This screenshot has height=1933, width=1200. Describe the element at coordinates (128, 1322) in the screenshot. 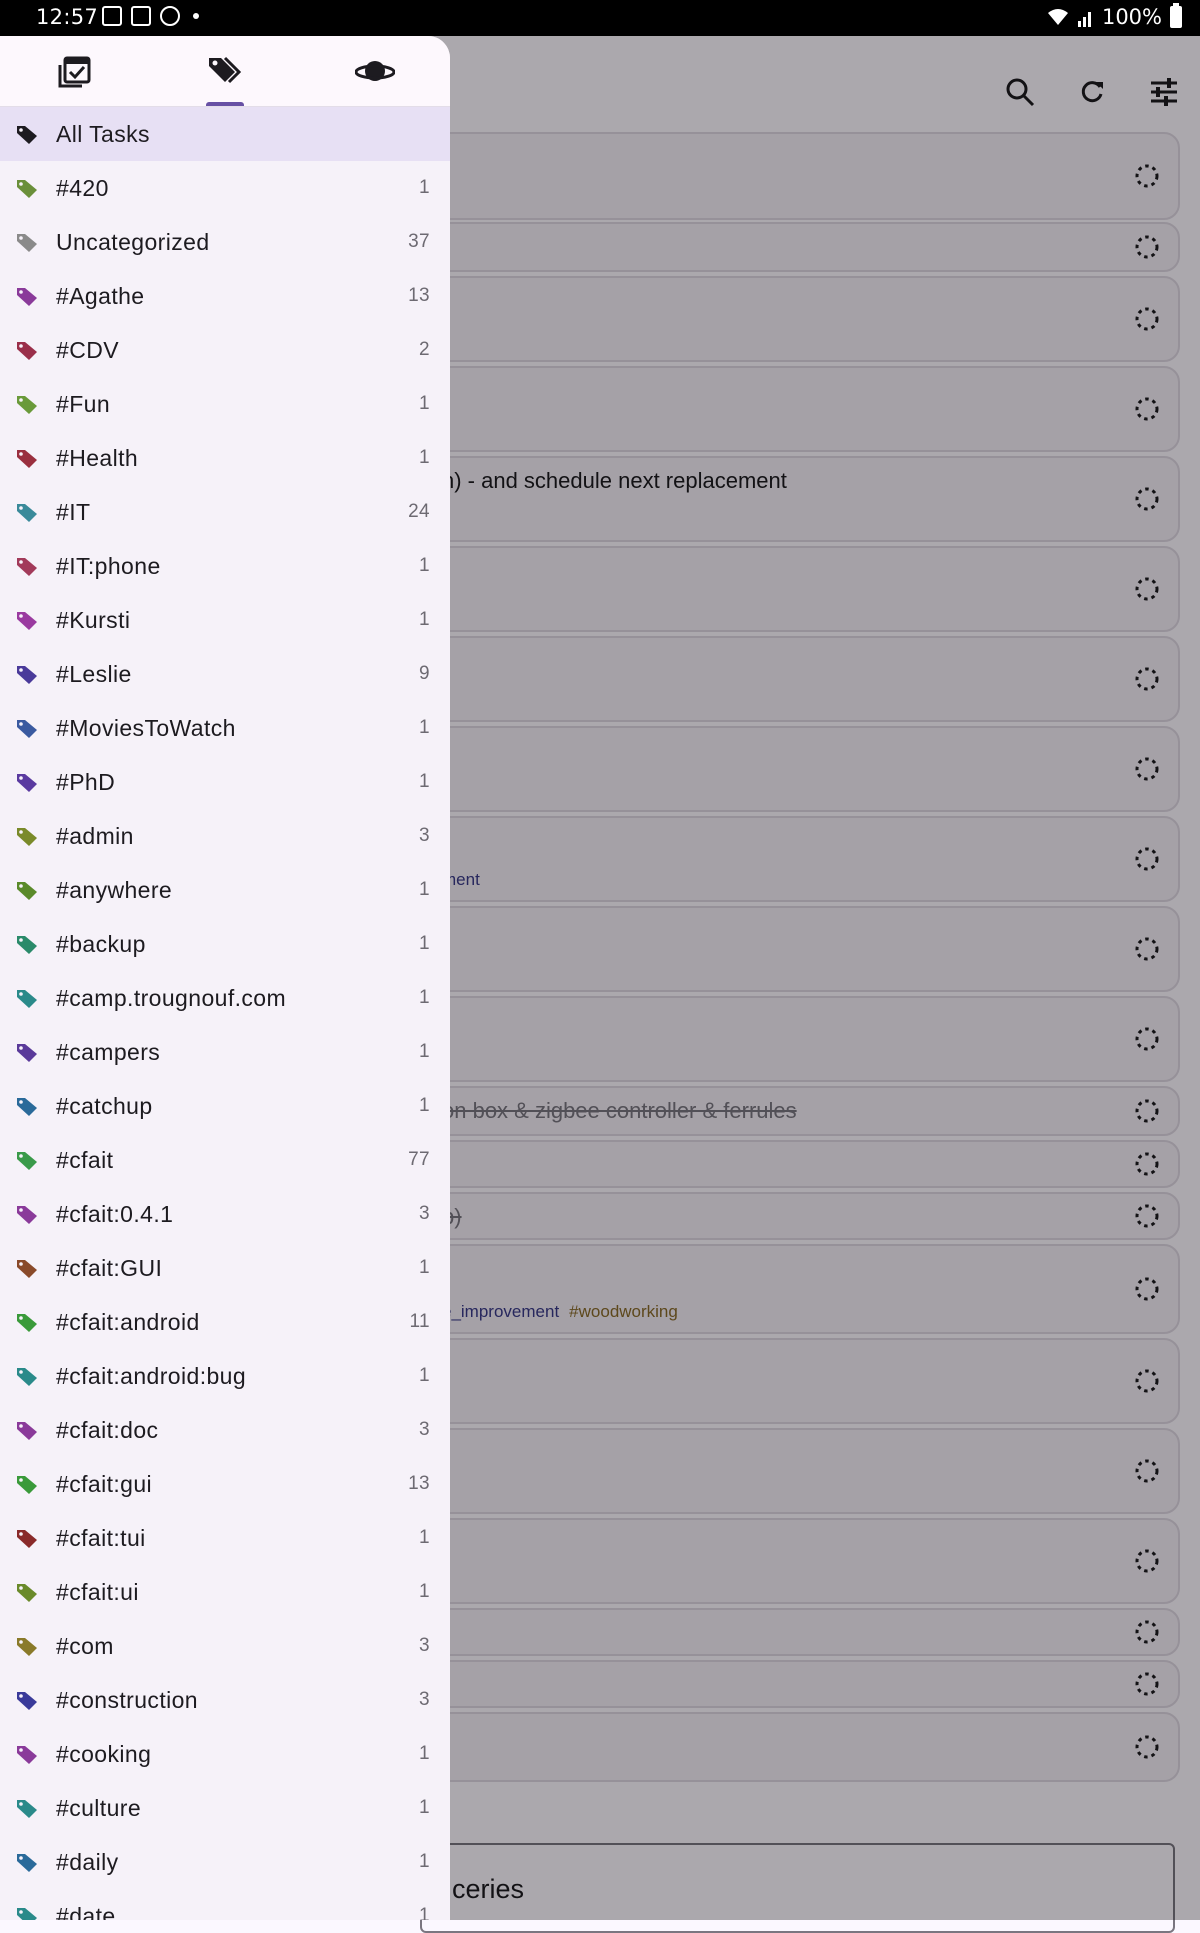

I see `tag-name: #cfait:android` at that location.